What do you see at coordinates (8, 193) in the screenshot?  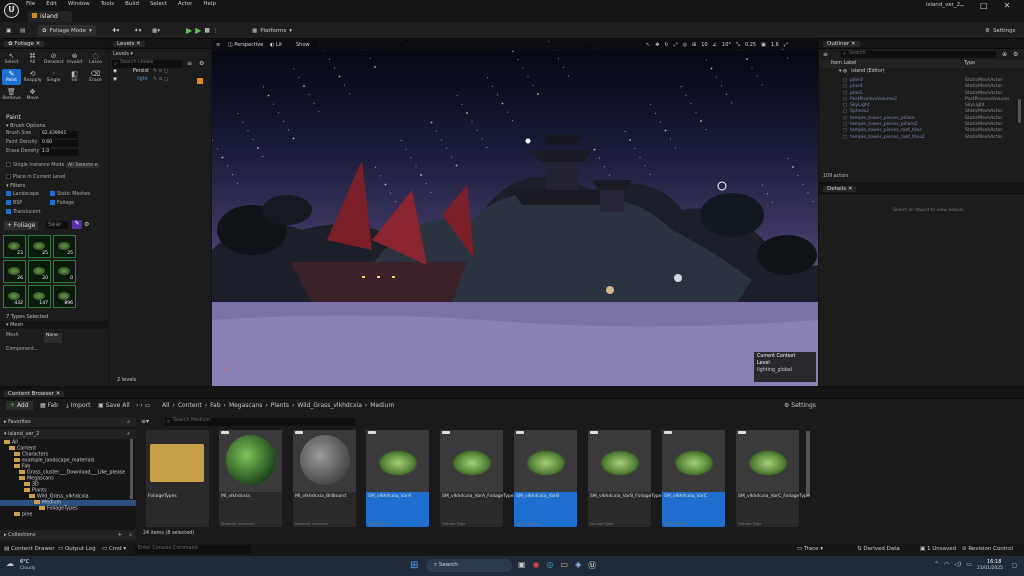 I see `landscape-checkbox` at bounding box center [8, 193].